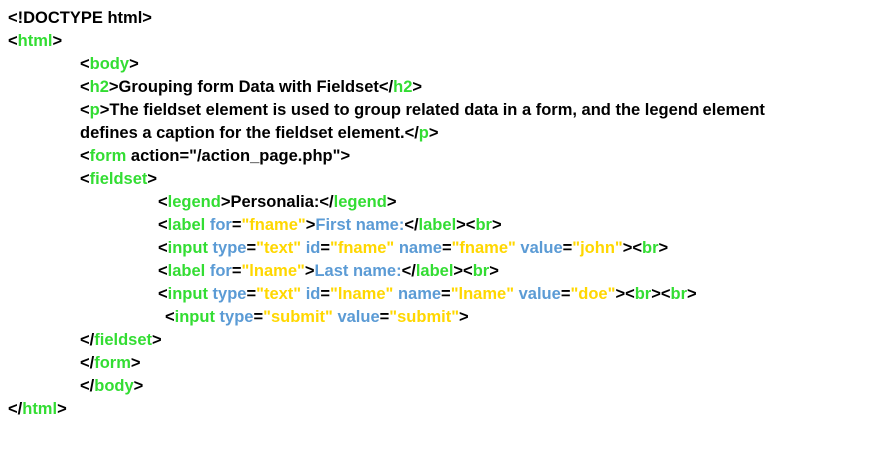  Describe the element at coordinates (593, 294) in the screenshot. I see `code-token: "doe"` at that location.